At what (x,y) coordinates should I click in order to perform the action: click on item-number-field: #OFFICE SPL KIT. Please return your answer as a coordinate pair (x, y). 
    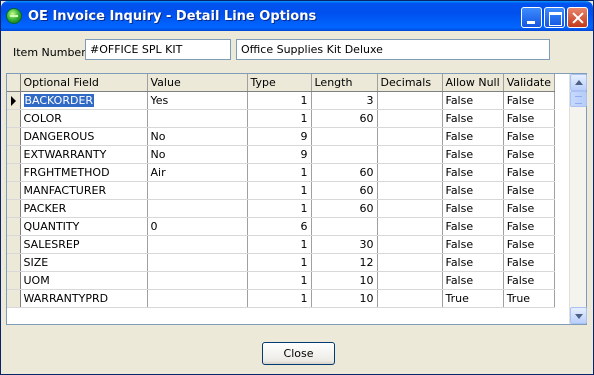
    Looking at the image, I should click on (158, 49).